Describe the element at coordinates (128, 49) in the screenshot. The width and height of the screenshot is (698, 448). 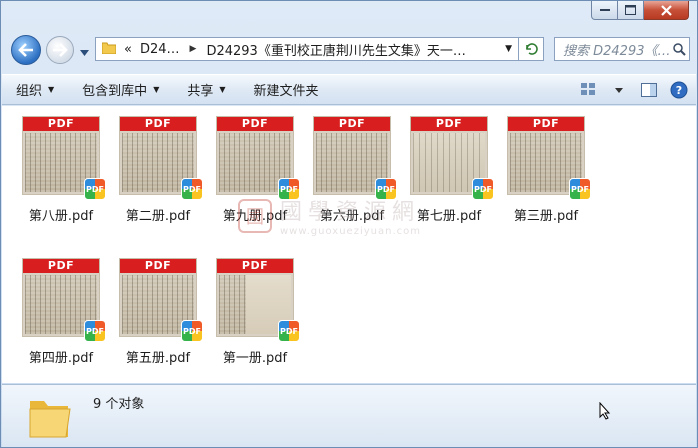
I see `breadcrumb-root: «` at that location.